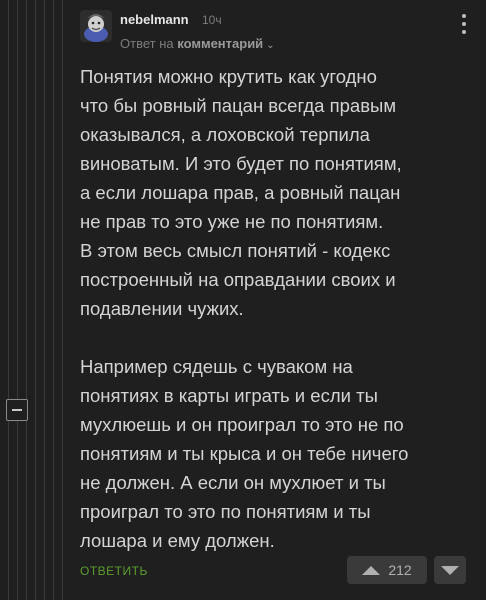  Describe the element at coordinates (233, 482) in the screenshot. I see `text-line: не должен. А если он мухлюет и ты` at that location.